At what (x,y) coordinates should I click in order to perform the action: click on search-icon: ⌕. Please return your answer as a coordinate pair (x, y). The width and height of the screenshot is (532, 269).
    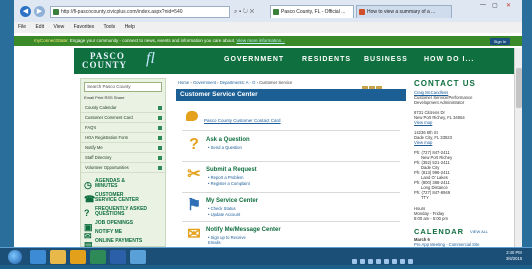
    Looking at the image, I should click on (235, 12).